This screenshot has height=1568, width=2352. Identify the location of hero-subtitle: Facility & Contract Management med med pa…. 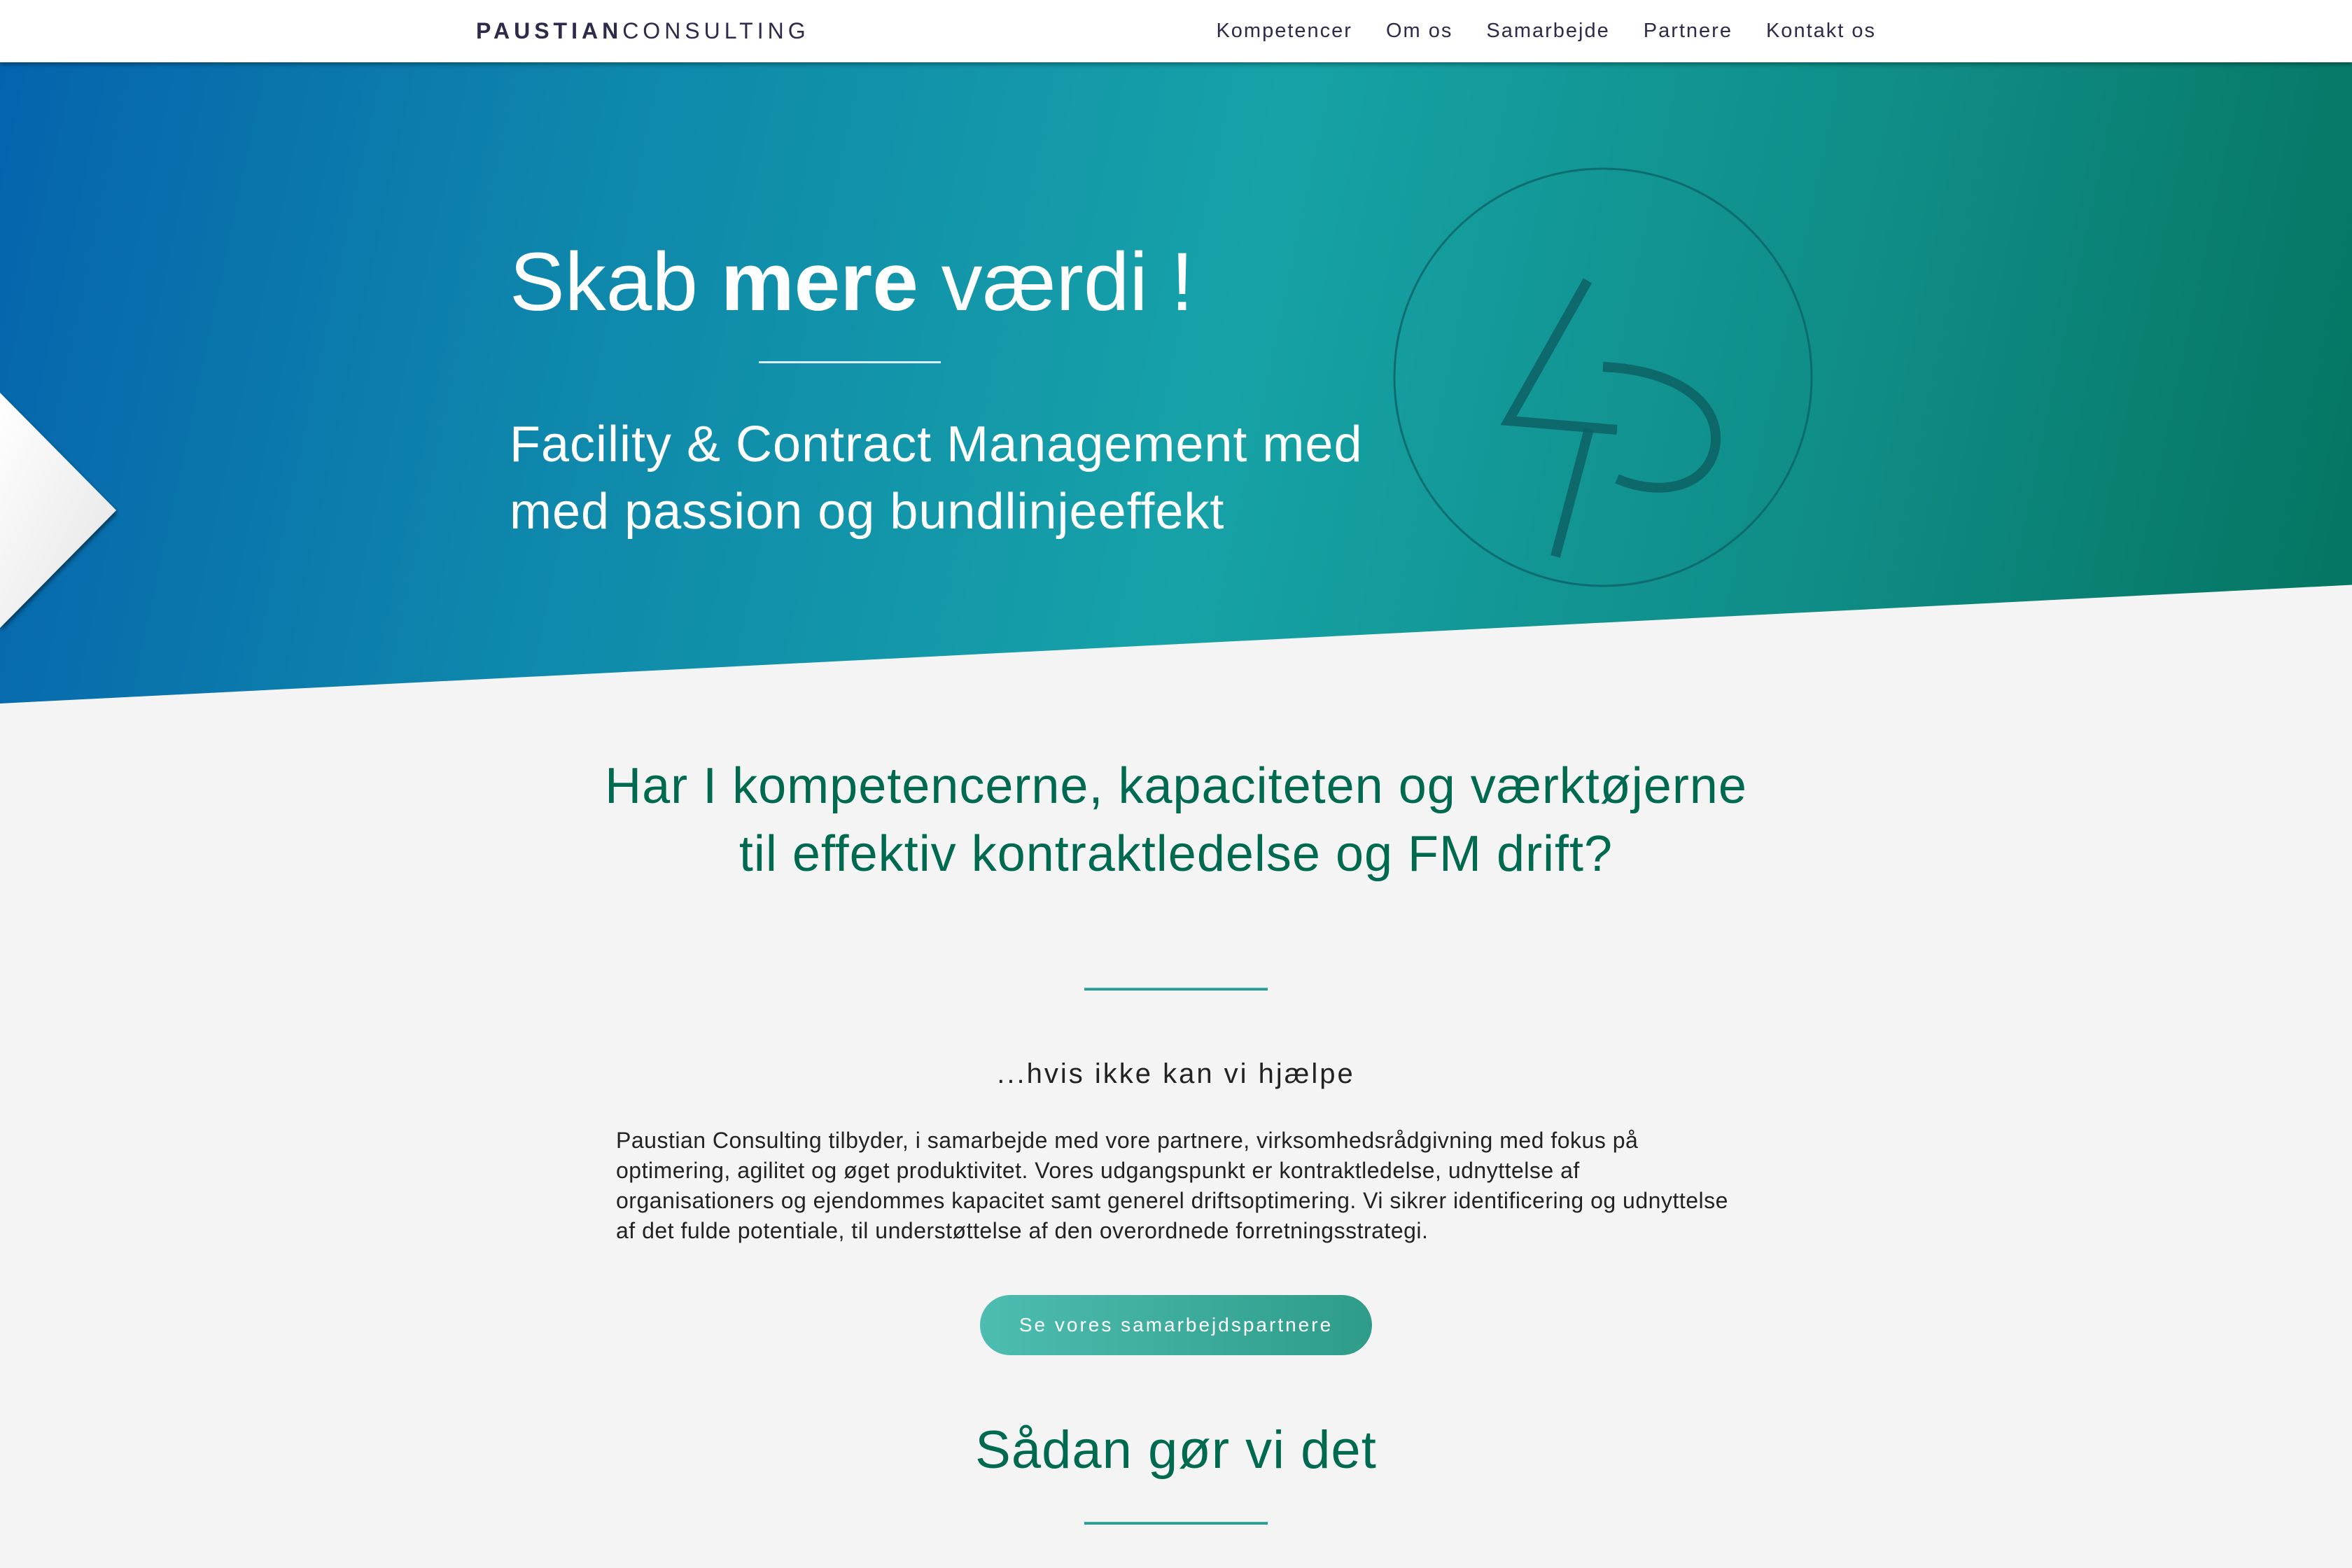
(965, 478).